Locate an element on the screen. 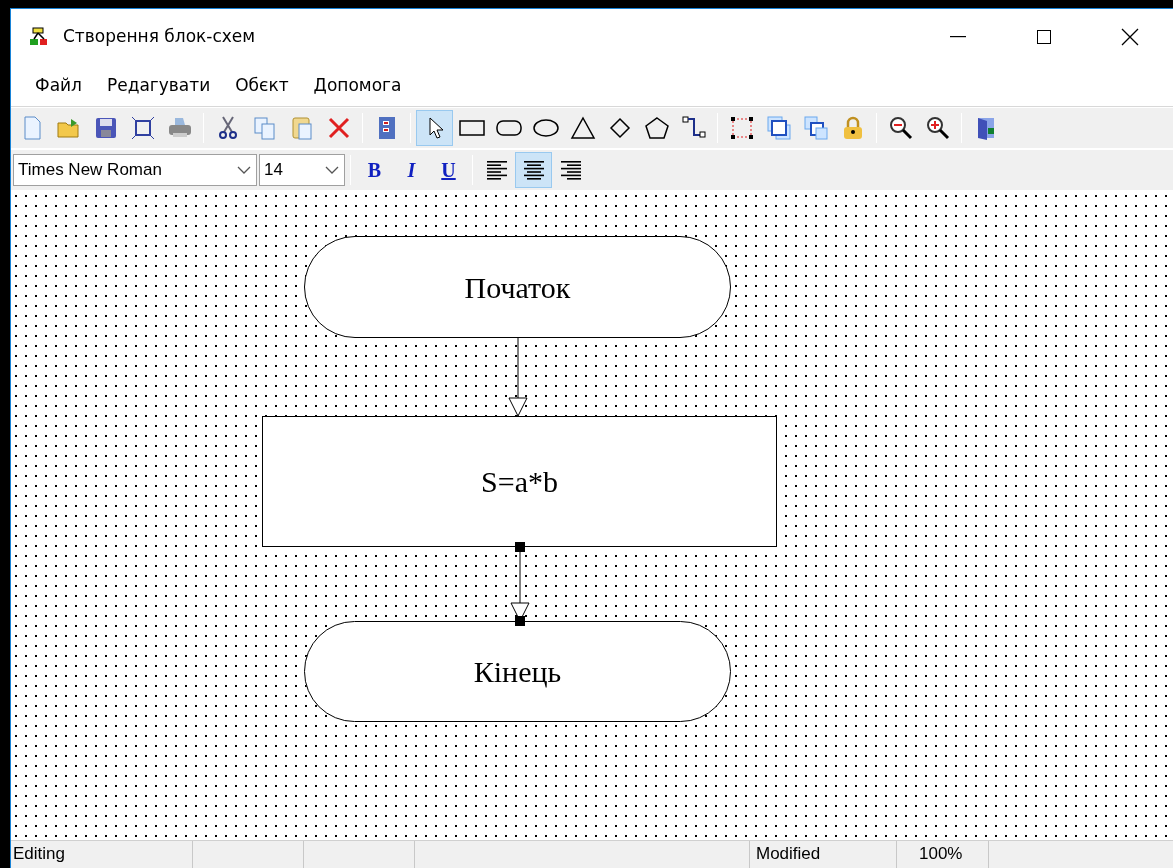 Image resolution: width=1173 pixels, height=868 pixels. maximize-icon is located at coordinates (1044, 37).